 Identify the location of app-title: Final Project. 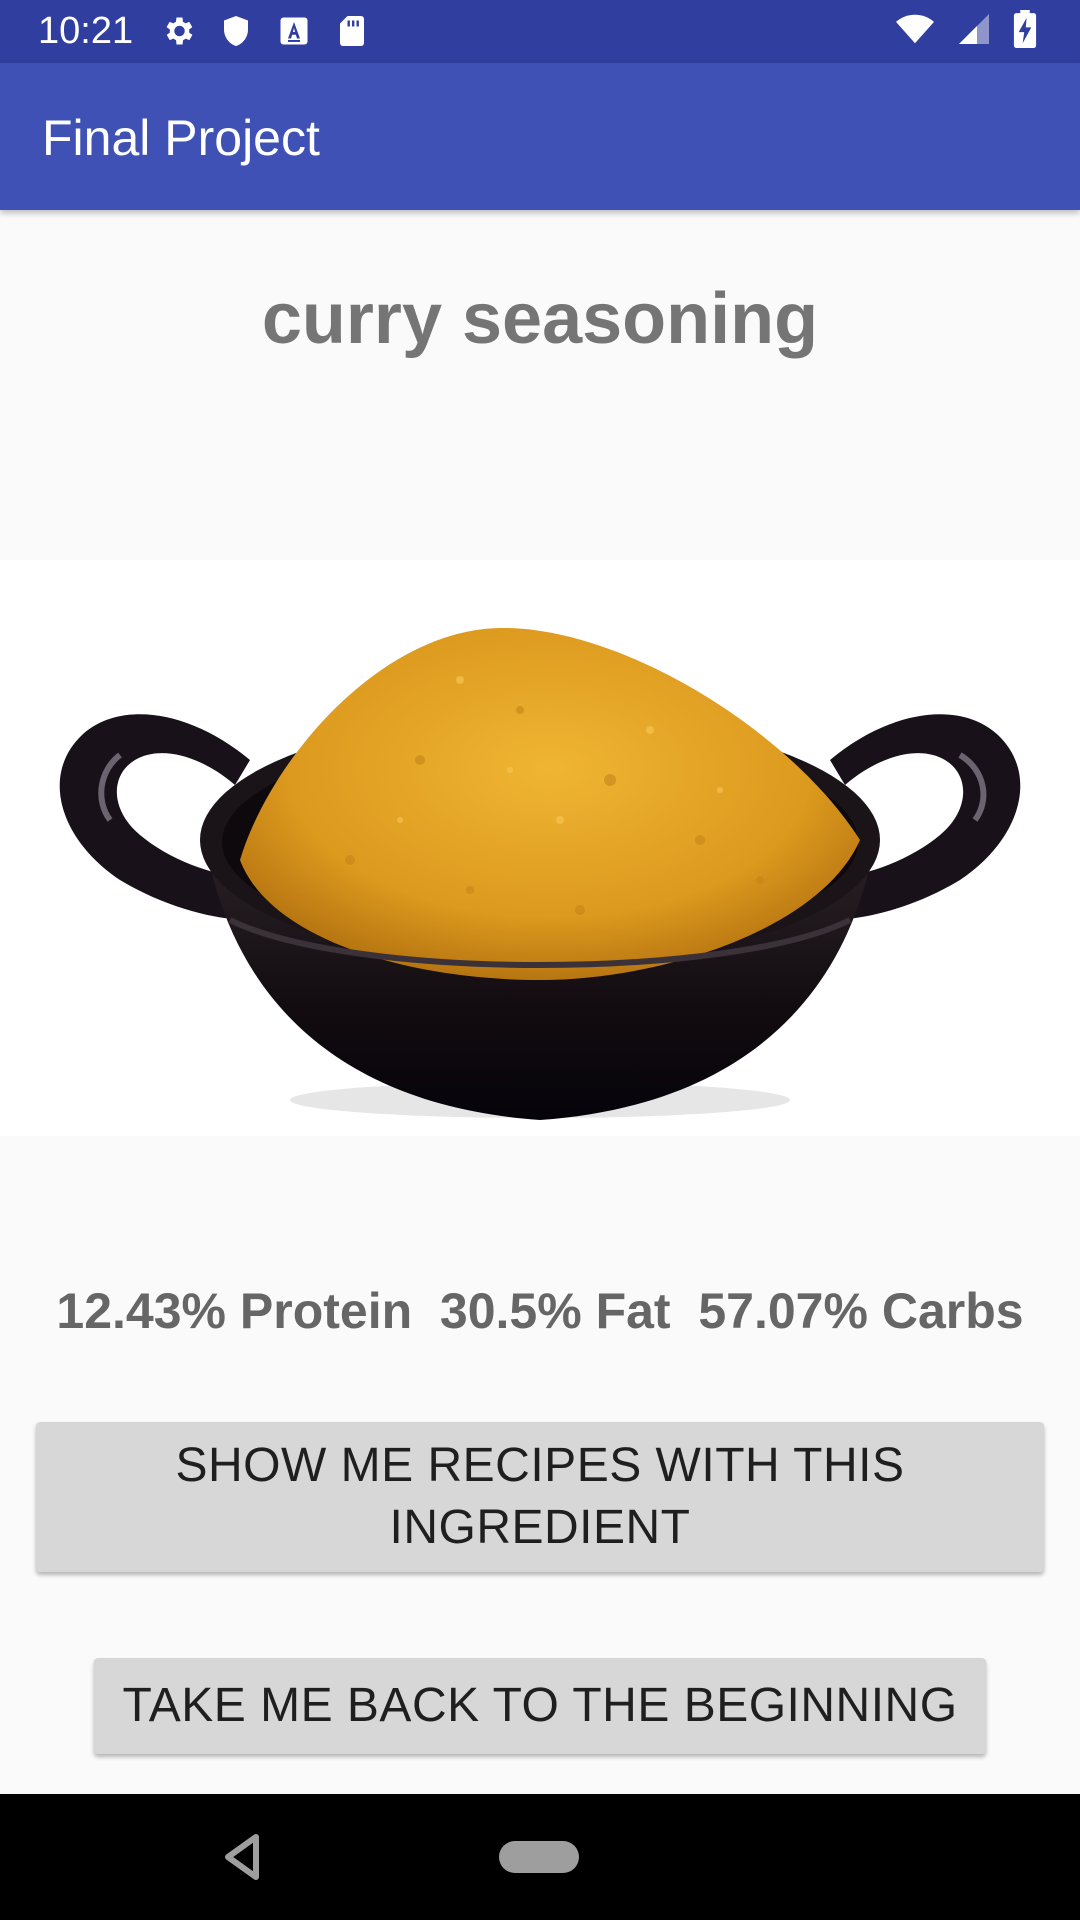
(181, 138).